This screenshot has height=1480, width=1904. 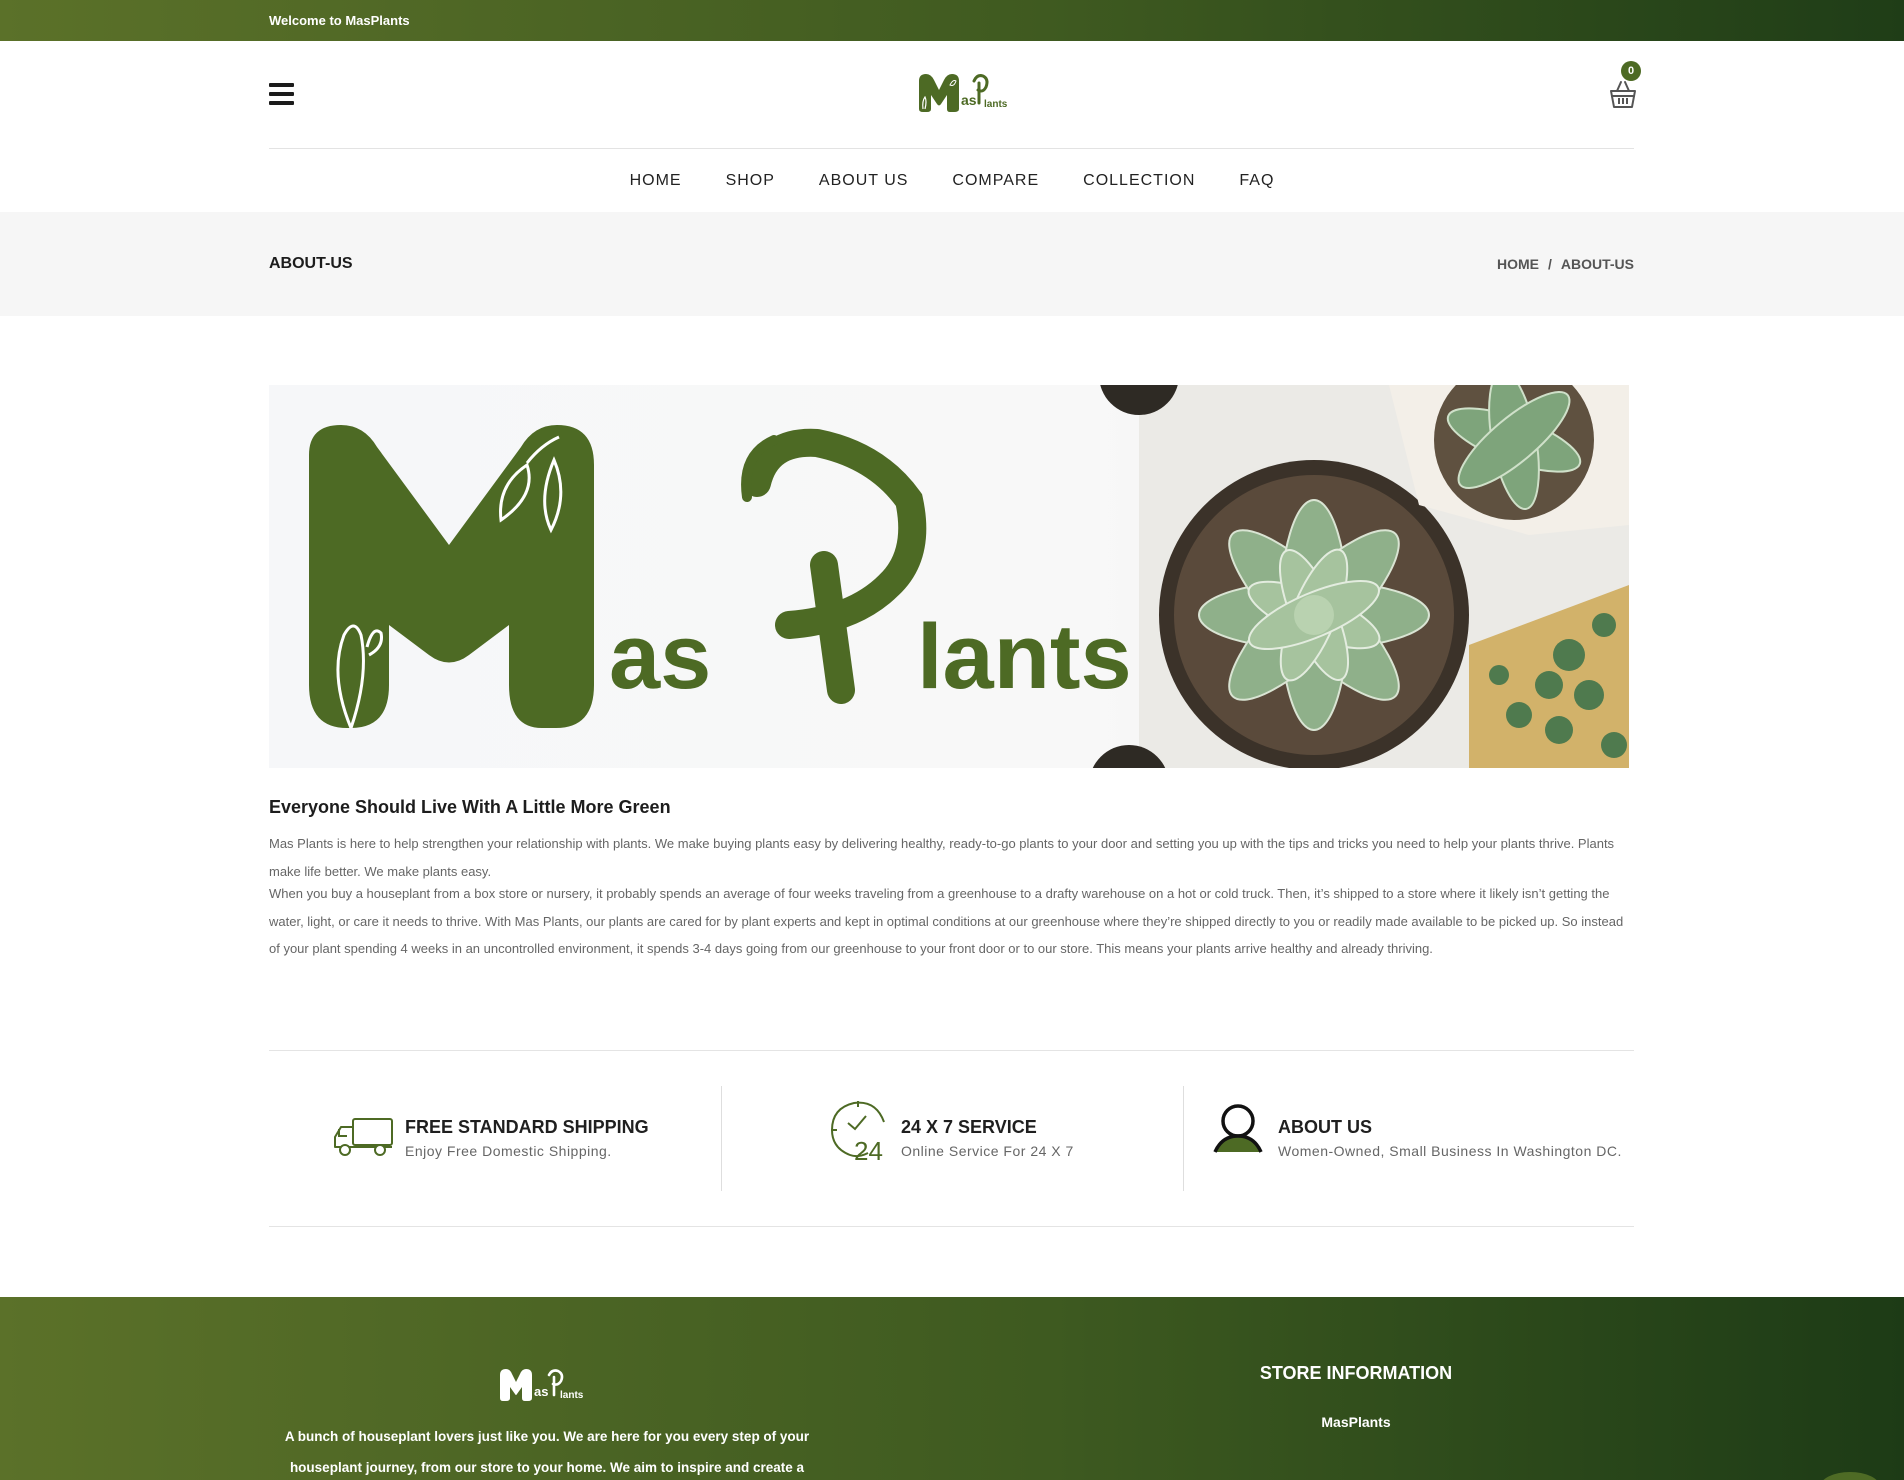 What do you see at coordinates (281, 94) in the screenshot?
I see `menu-icon` at bounding box center [281, 94].